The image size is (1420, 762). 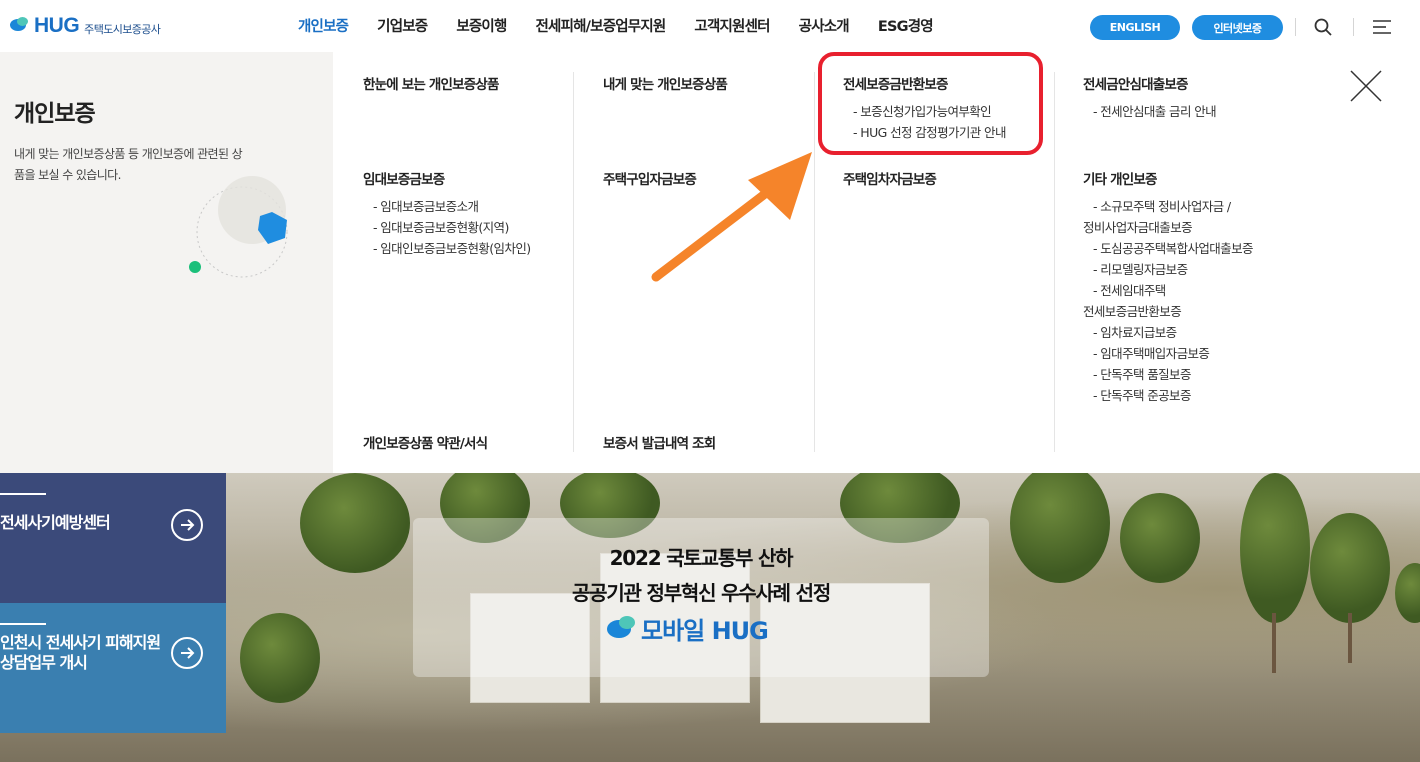 I want to click on search-icon, so click(x=1323, y=27).